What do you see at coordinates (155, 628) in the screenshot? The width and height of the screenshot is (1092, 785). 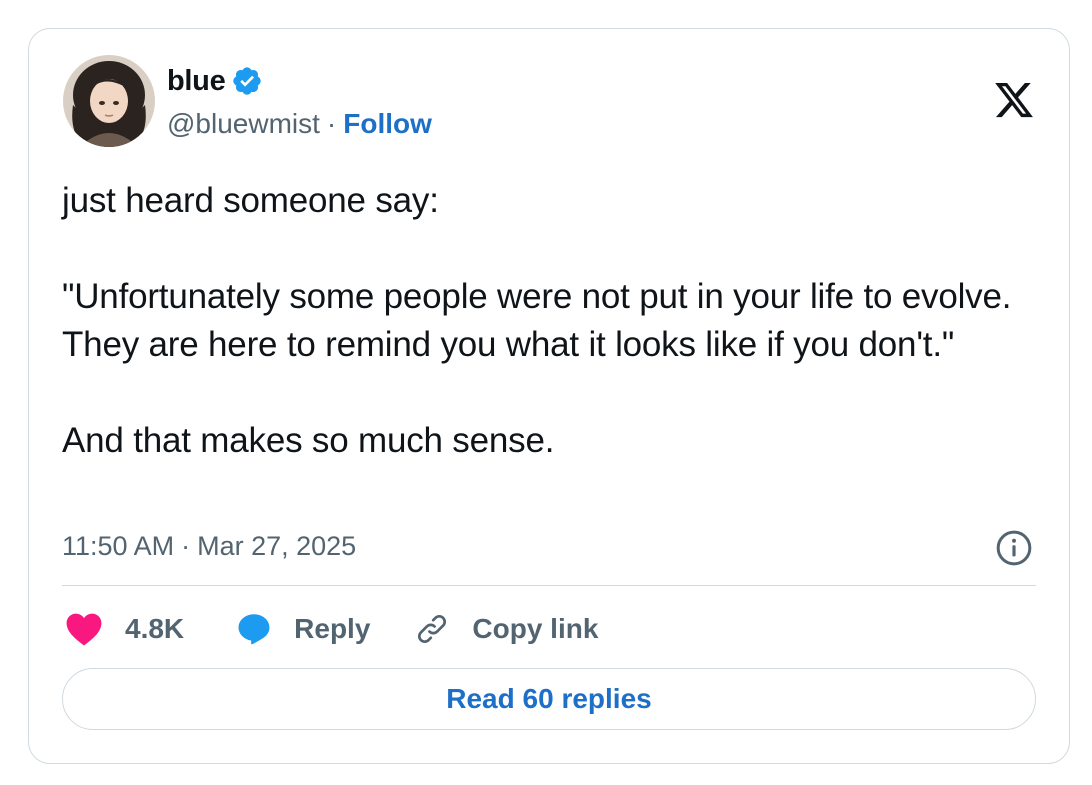 I see `like-count: 4.8K` at bounding box center [155, 628].